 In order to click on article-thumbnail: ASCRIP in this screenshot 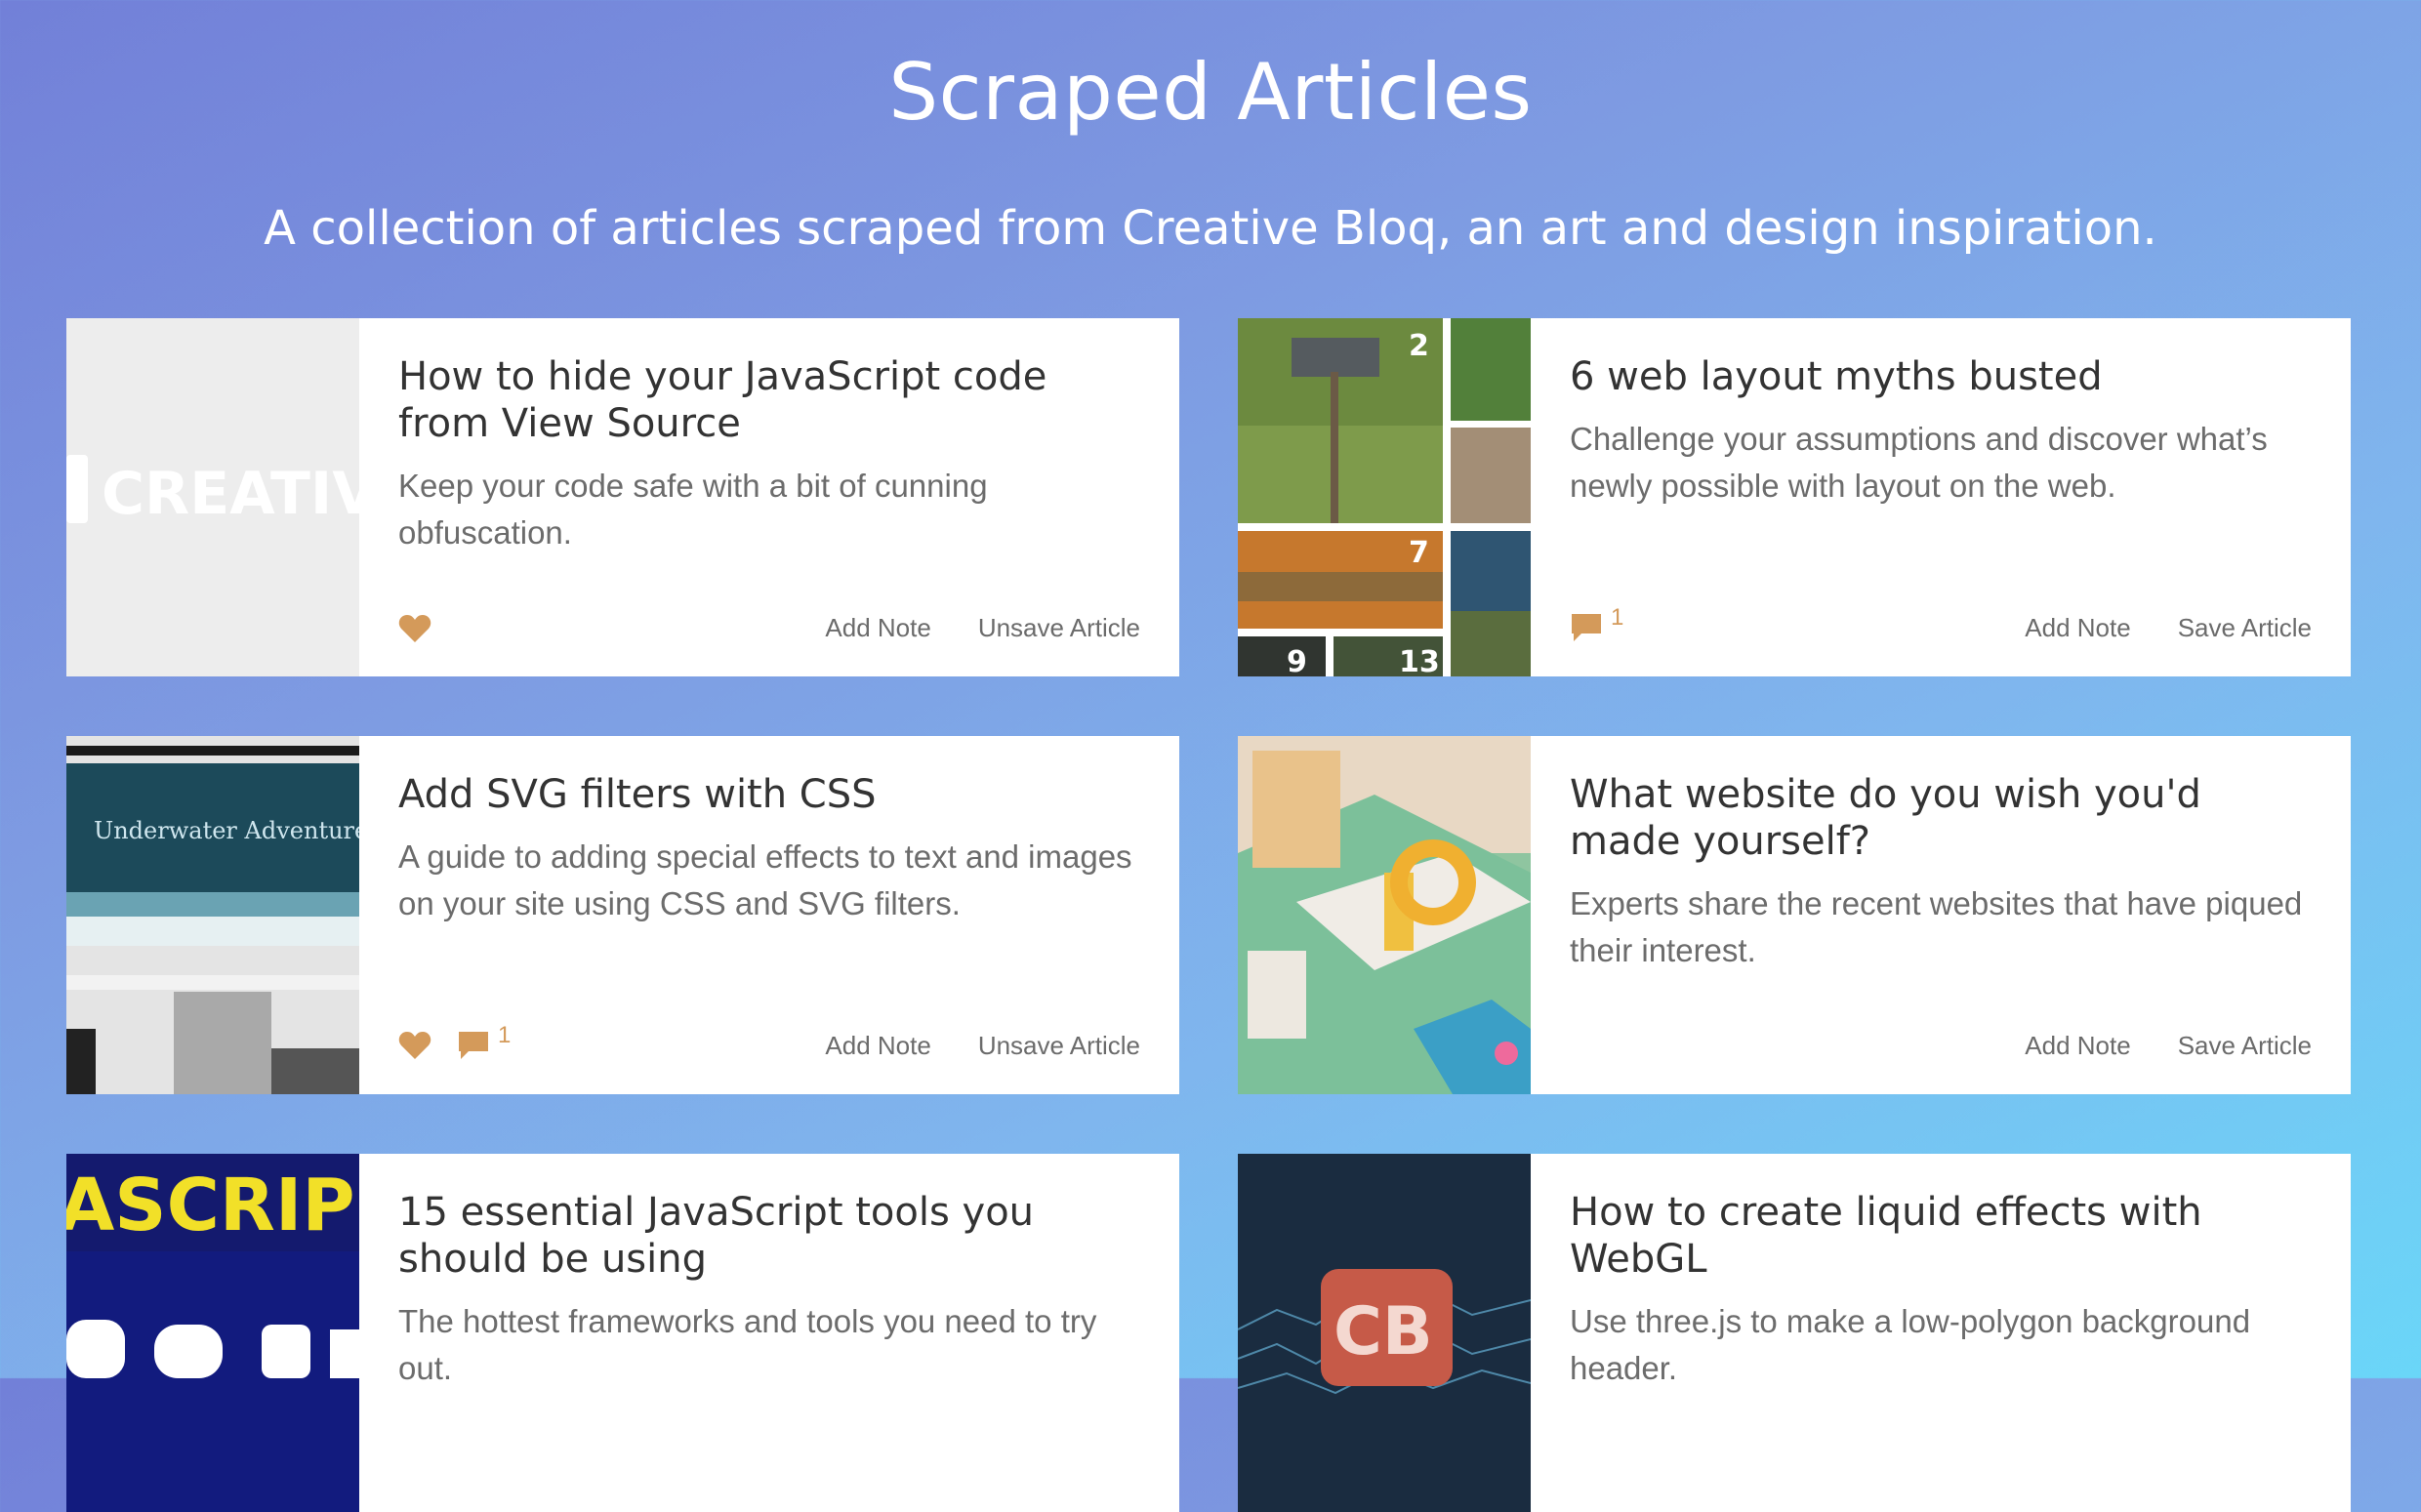, I will do `click(212, 1333)`.